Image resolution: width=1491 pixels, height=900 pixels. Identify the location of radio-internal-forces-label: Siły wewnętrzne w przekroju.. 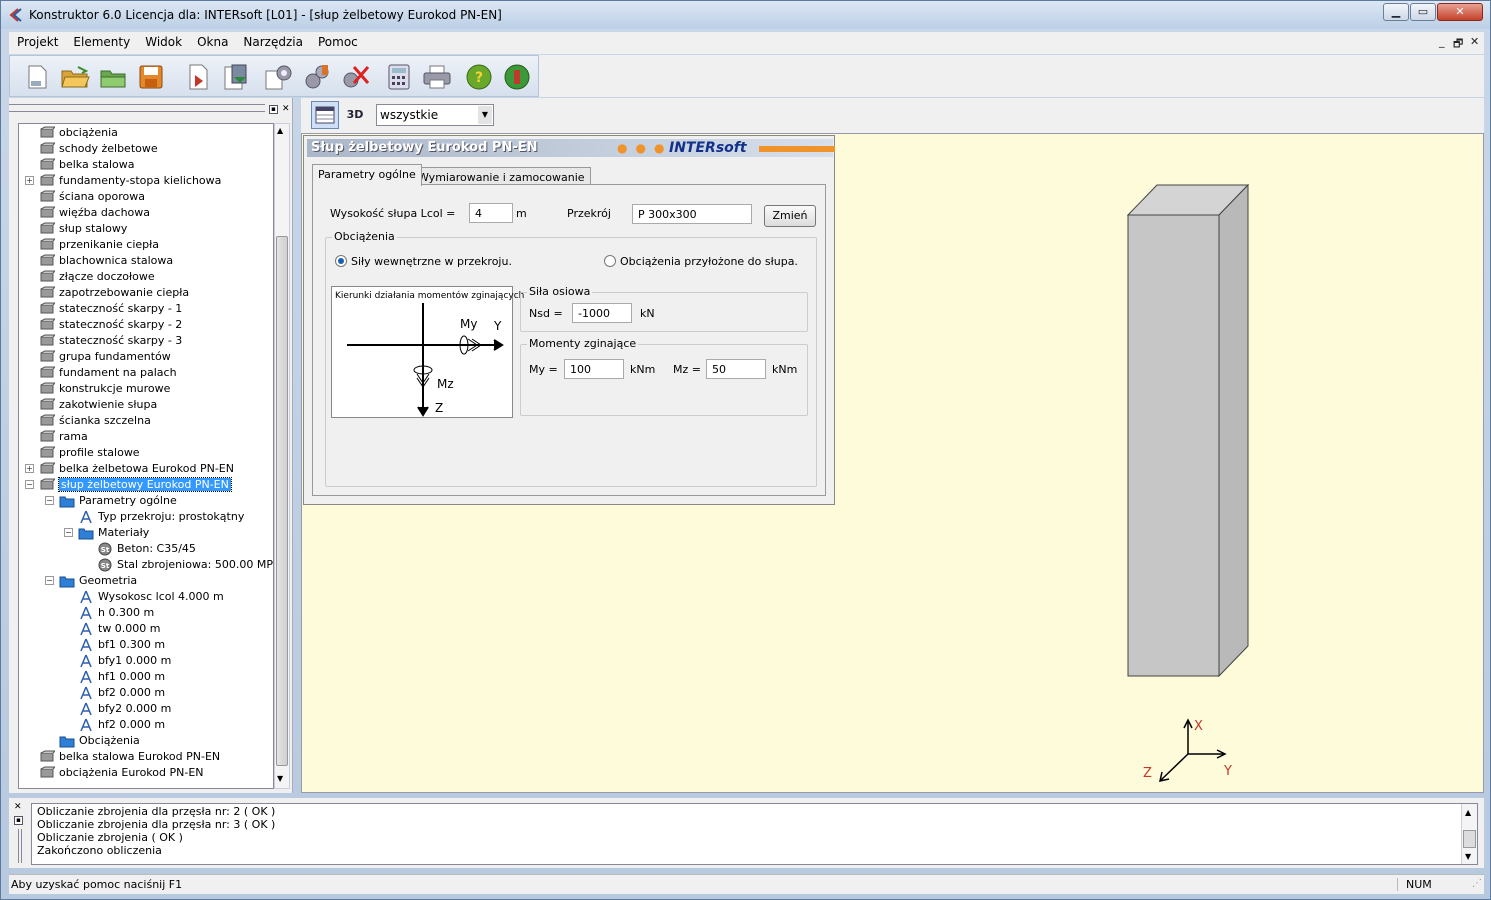
(431, 261).